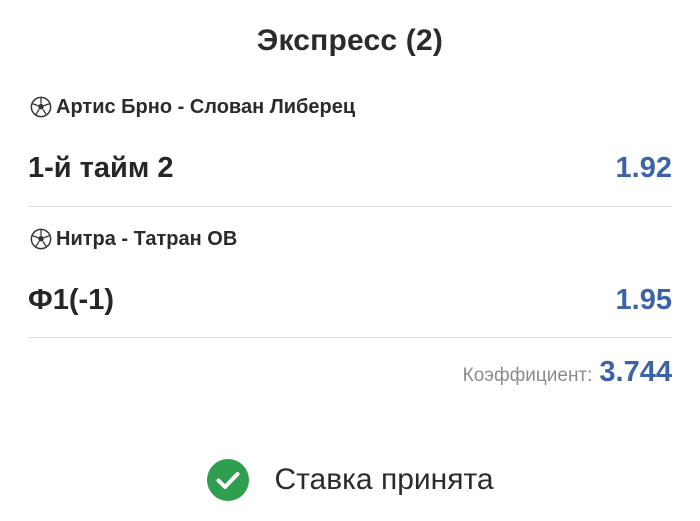  I want to click on total-coefficient: Коэффициент: 3.744, so click(567, 372).